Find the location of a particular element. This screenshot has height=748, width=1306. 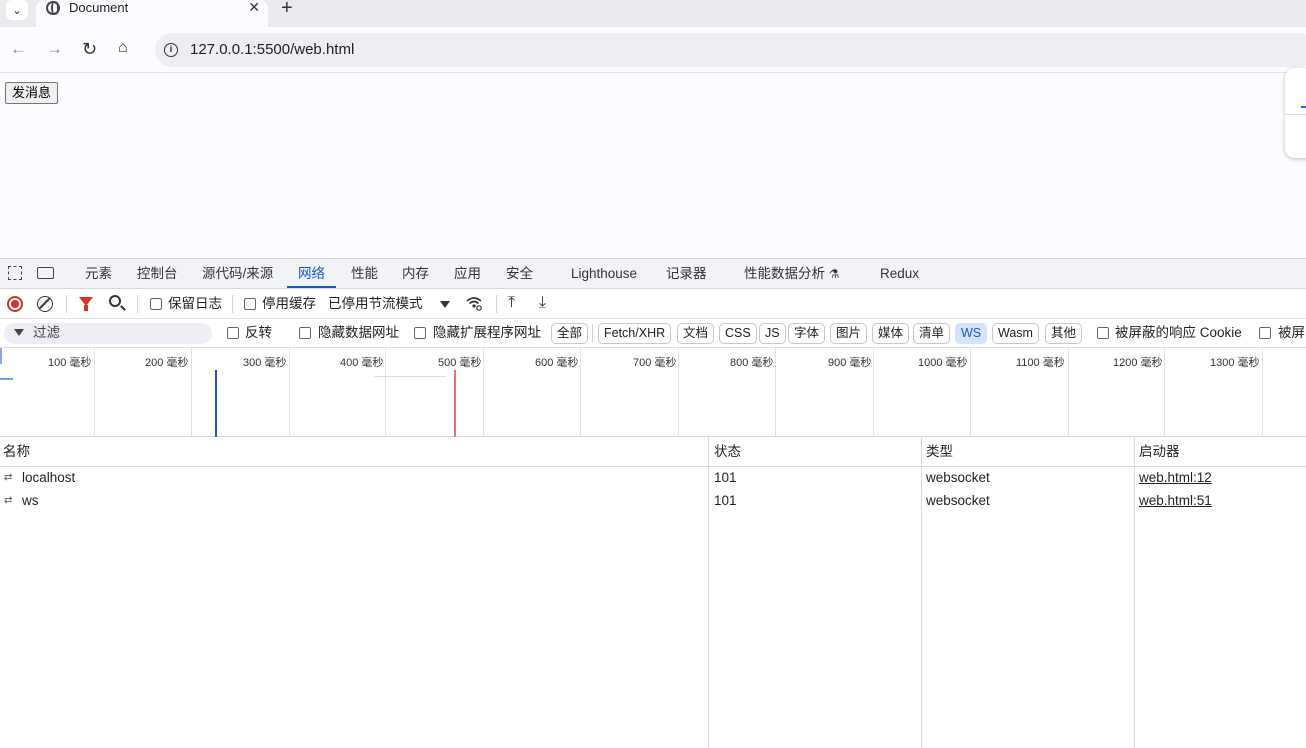

blocked-cookies-checkbox is located at coordinates (1103, 333).